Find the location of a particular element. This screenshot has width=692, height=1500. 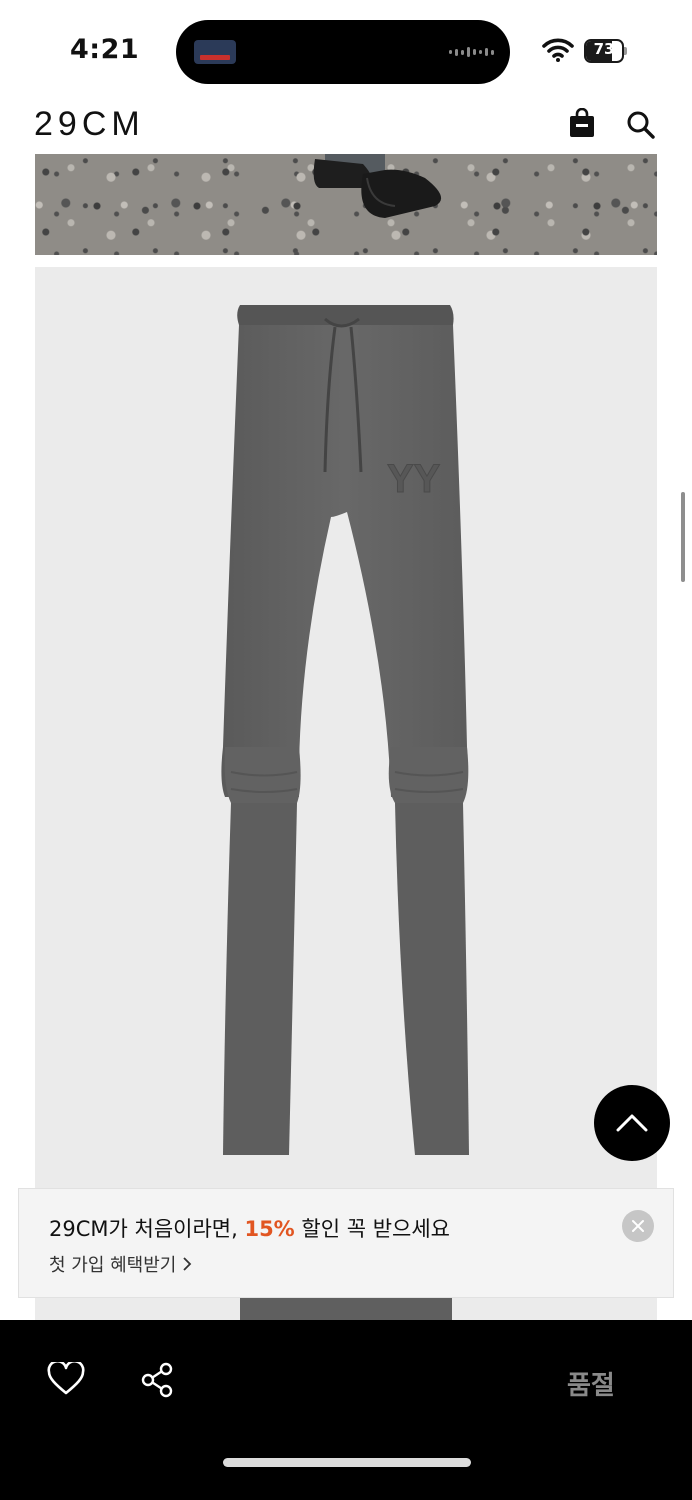

chevron-right-icon is located at coordinates (187, 1264).